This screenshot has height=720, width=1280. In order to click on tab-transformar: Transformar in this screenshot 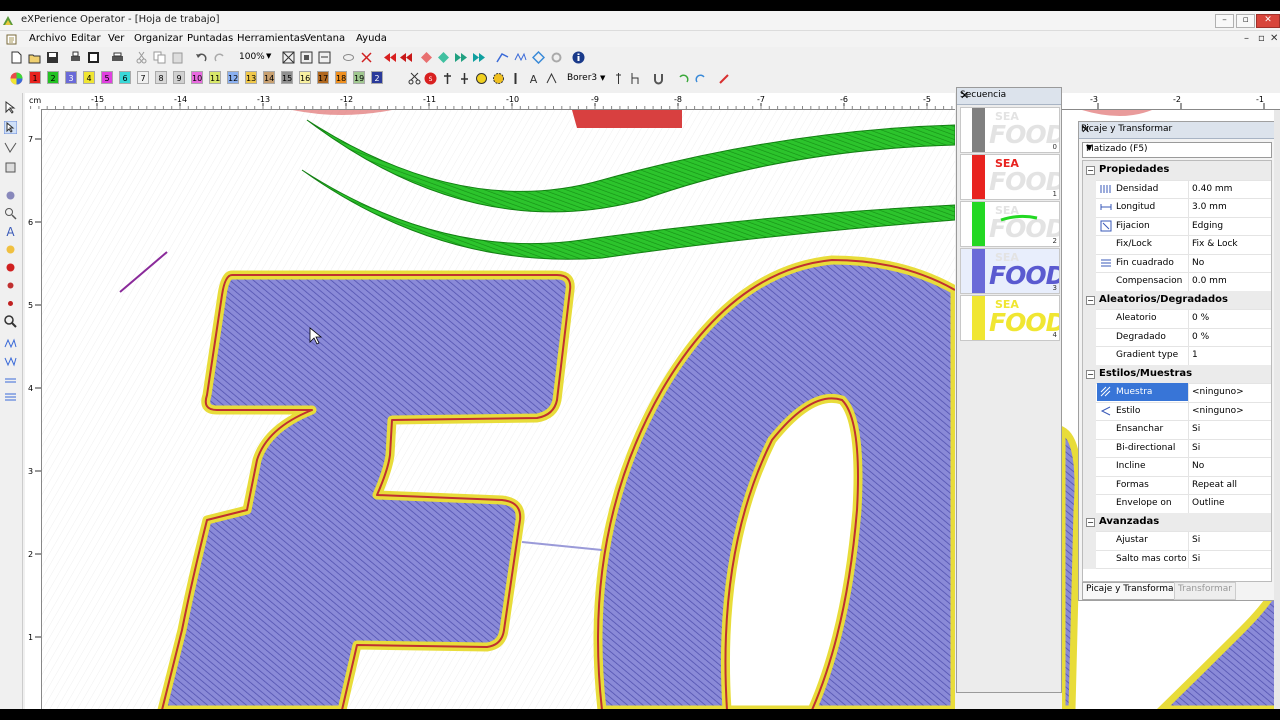, I will do `click(1205, 591)`.